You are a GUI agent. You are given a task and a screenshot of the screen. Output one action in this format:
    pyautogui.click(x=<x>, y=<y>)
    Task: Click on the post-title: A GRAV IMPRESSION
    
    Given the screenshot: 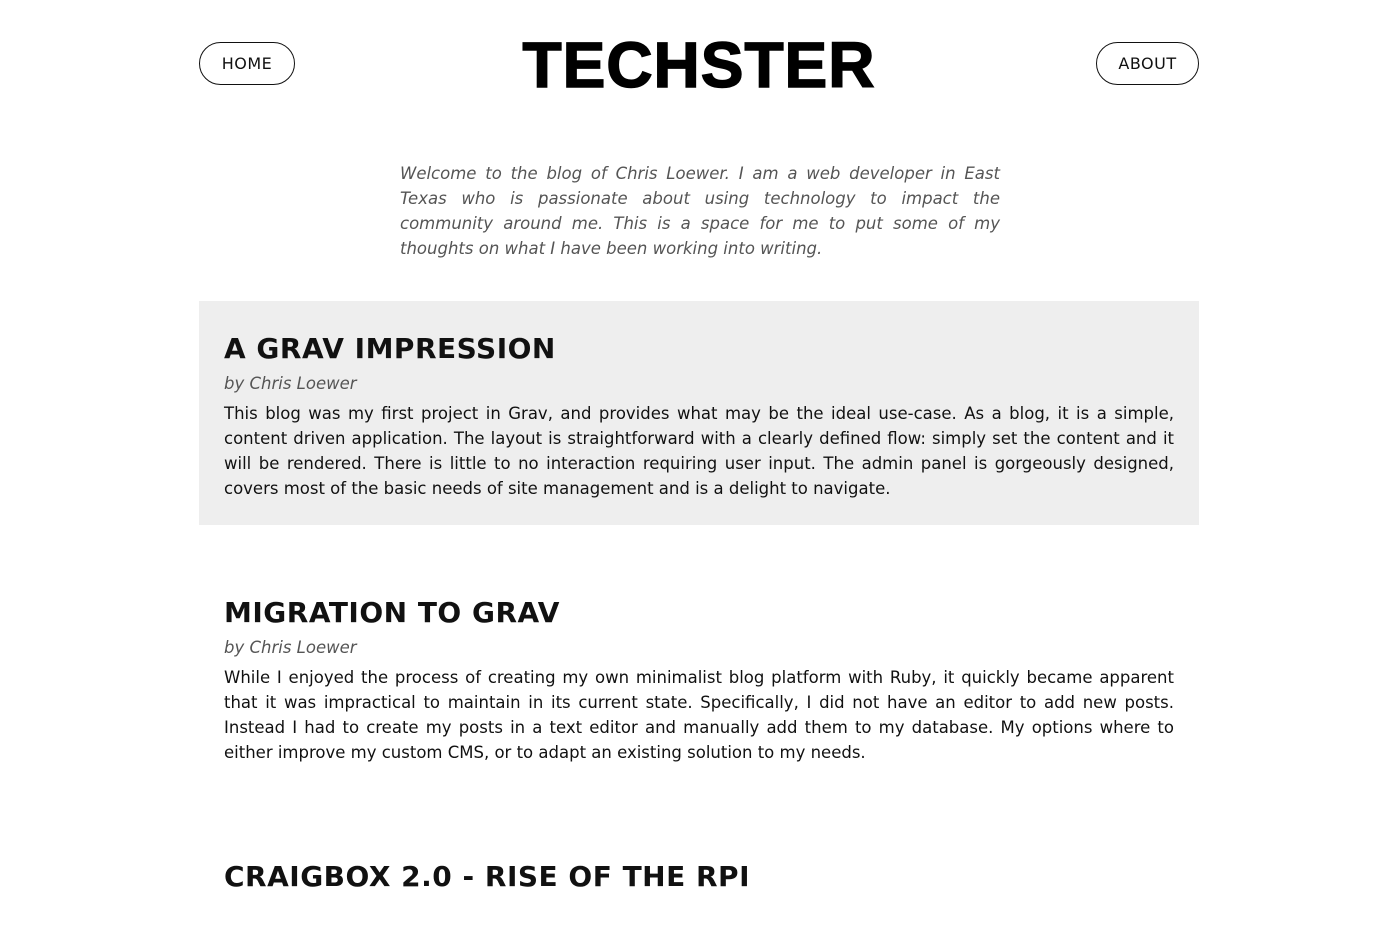 What is the action you would take?
    pyautogui.click(x=699, y=349)
    